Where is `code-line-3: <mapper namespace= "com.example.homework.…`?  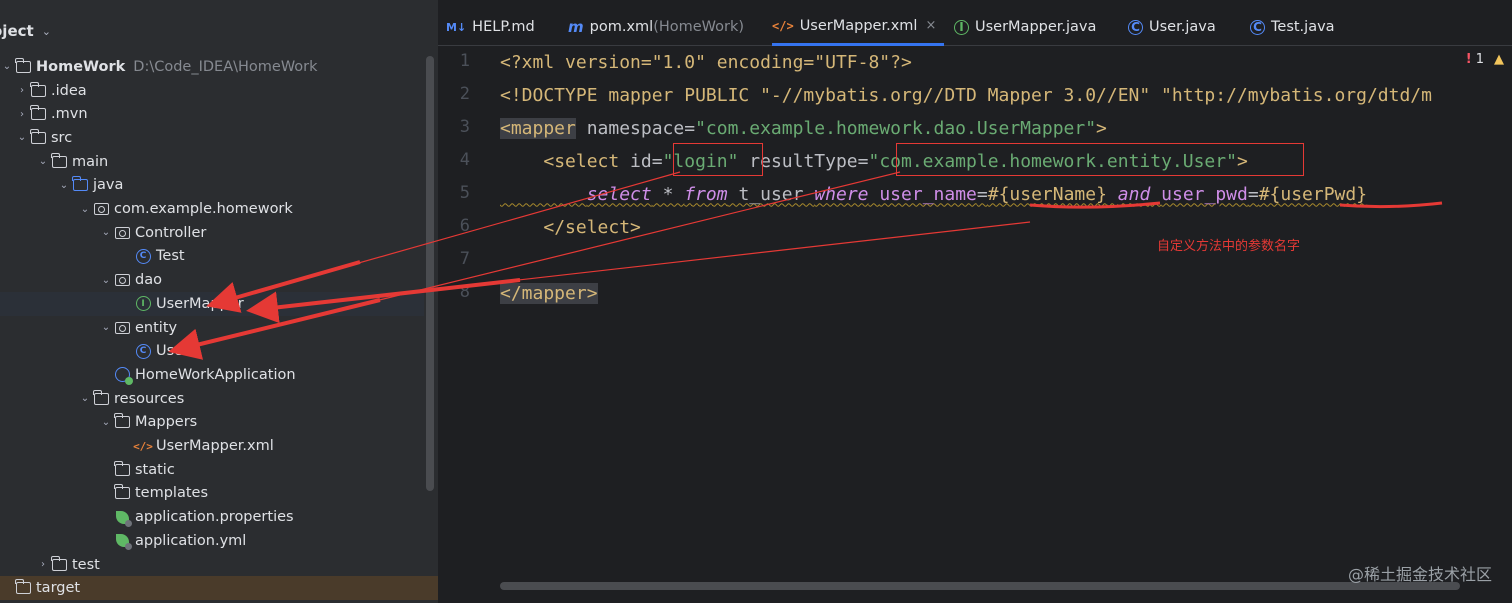 code-line-3: <mapper namespace= "com.example.homework.… is located at coordinates (803, 128).